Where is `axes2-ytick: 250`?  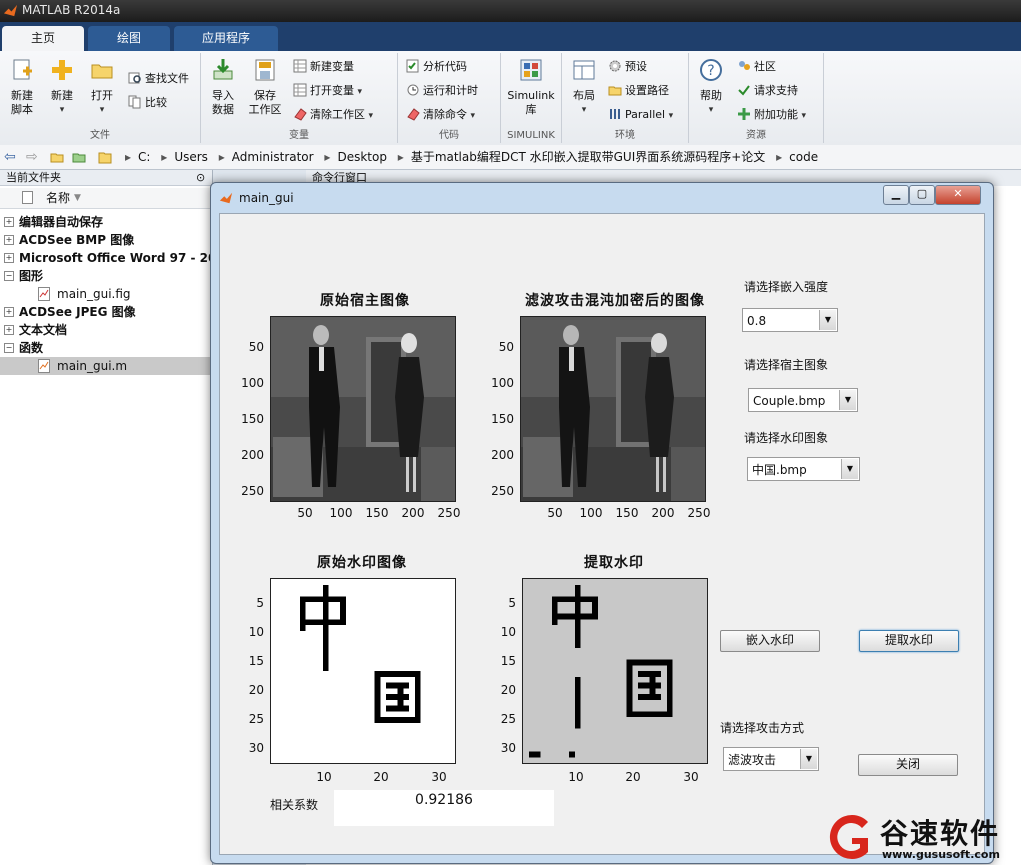 axes2-ytick: 250 is located at coordinates (502, 491).